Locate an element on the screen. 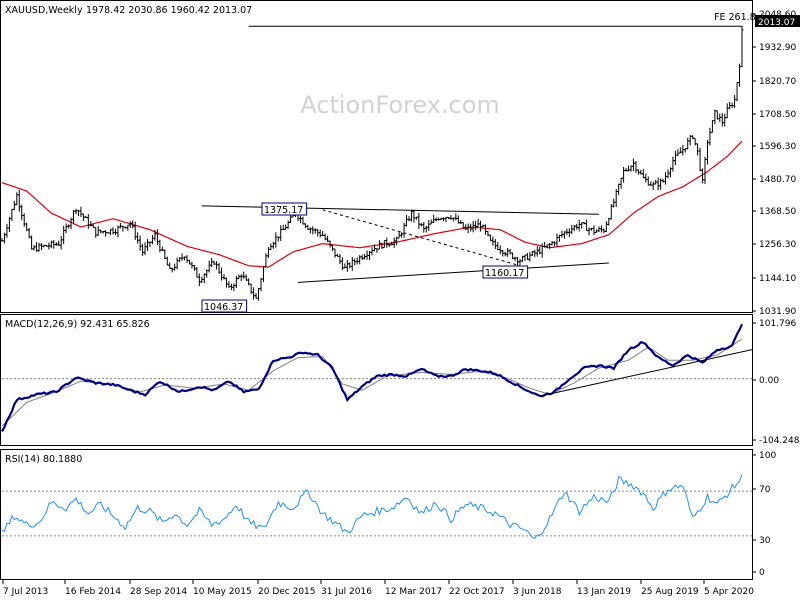  y-tick-label: 0.00 is located at coordinates (769, 381).